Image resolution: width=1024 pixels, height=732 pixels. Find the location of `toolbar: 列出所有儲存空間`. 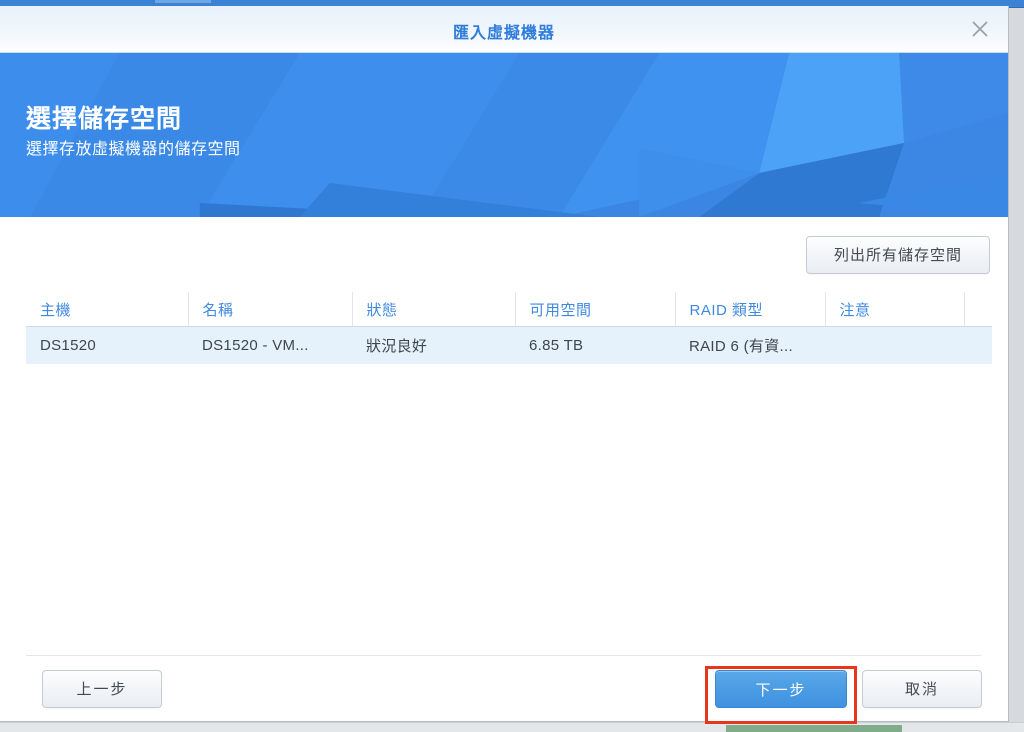

toolbar: 列出所有儲存空間 is located at coordinates (898, 255).